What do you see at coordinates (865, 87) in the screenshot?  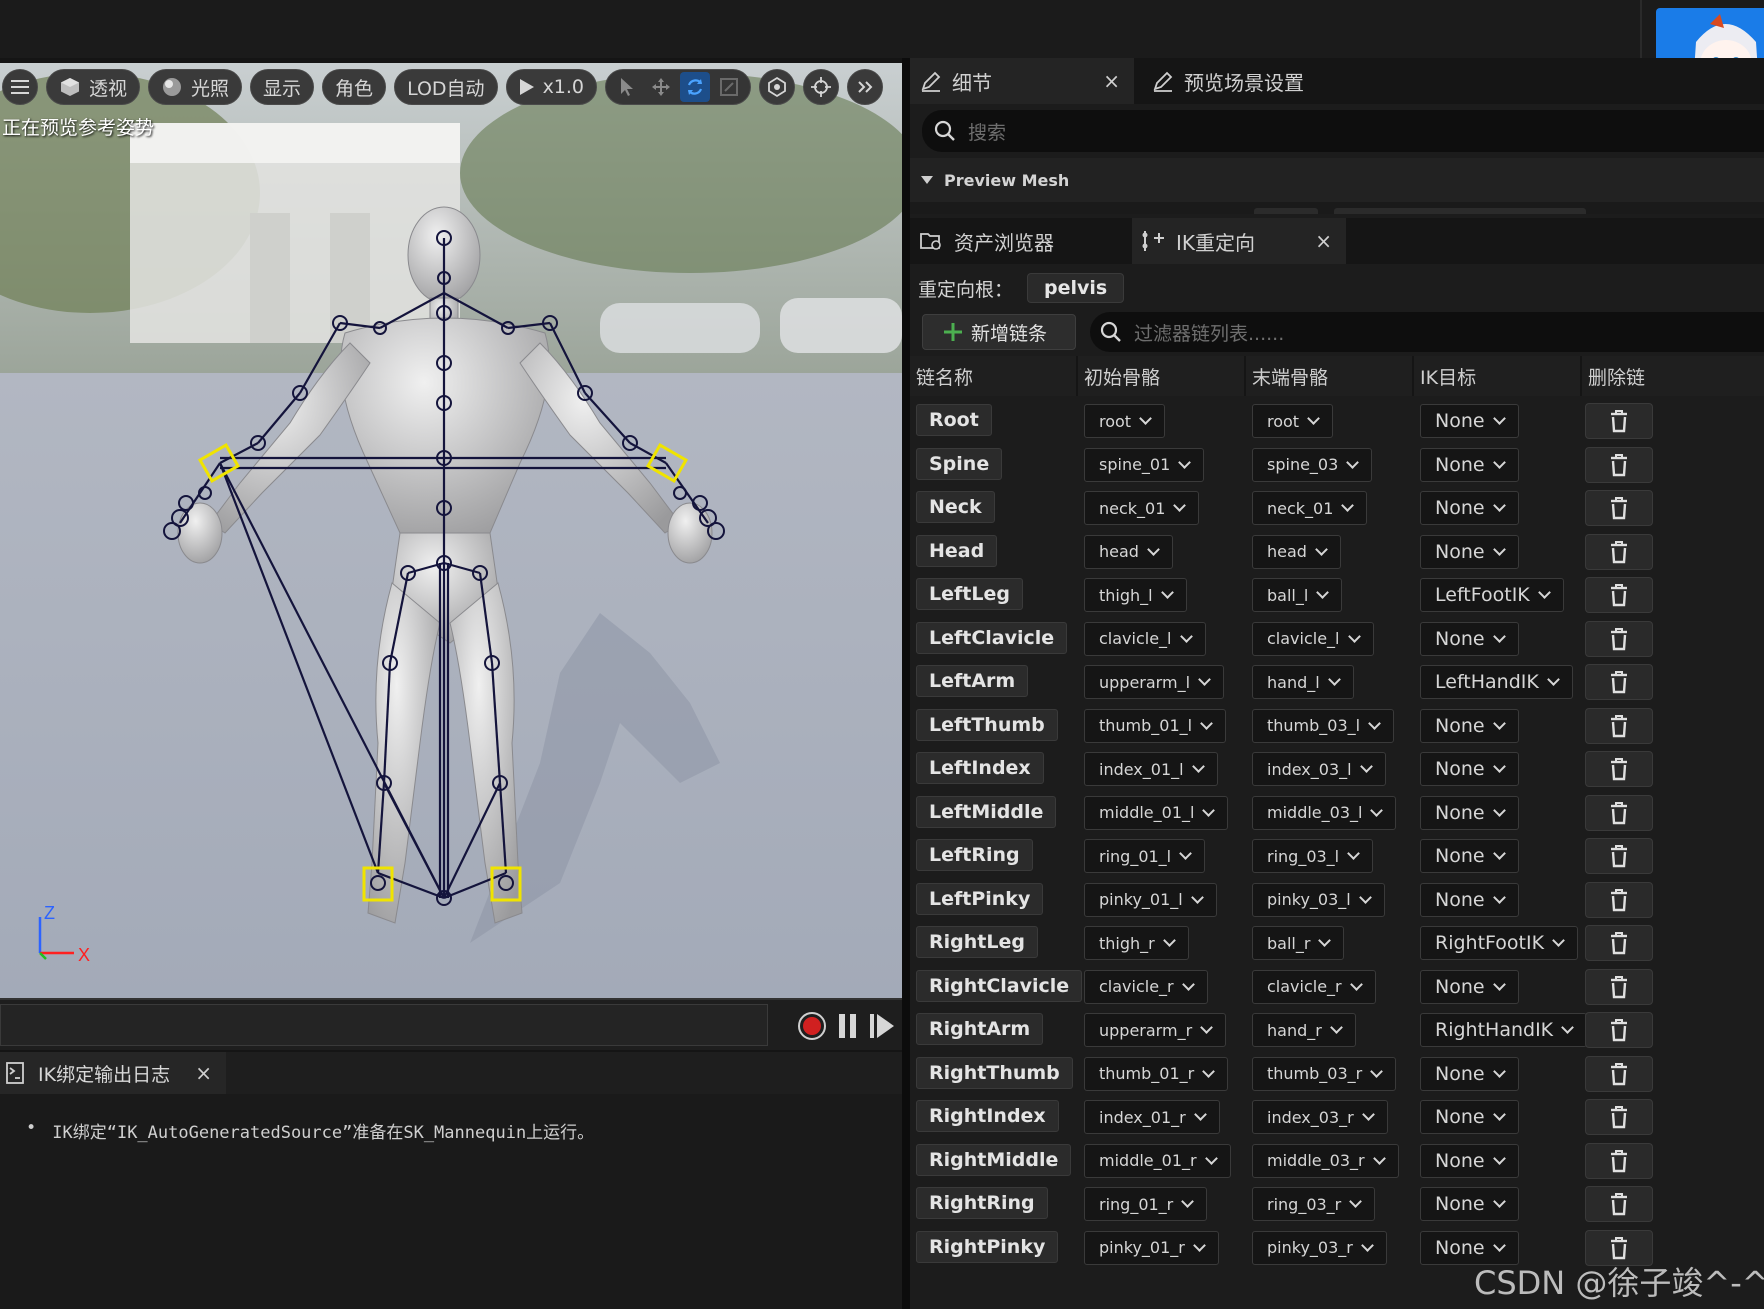 I see `more-options-button` at bounding box center [865, 87].